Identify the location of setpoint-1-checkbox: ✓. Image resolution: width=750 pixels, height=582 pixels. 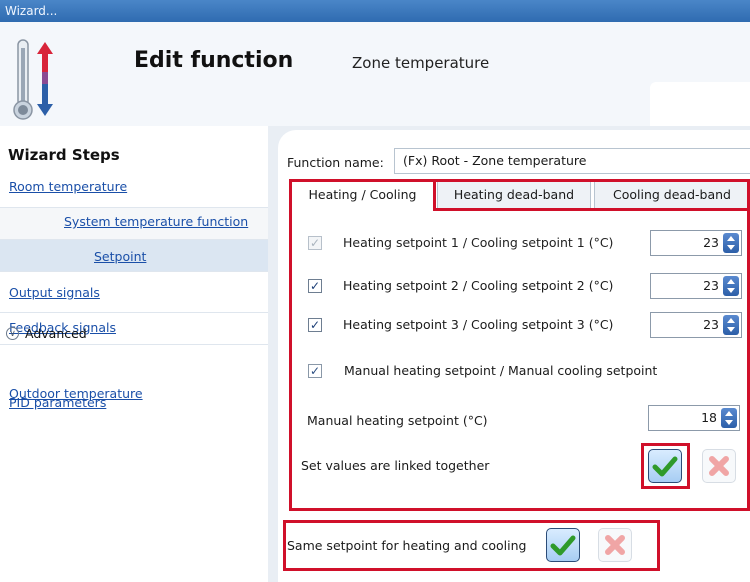
(315, 243).